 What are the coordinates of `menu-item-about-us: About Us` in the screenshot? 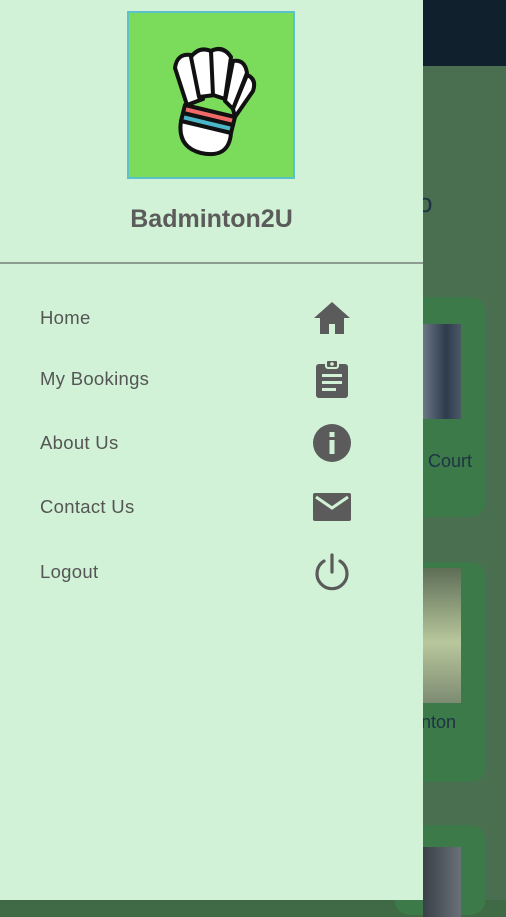 It's located at (211, 443).